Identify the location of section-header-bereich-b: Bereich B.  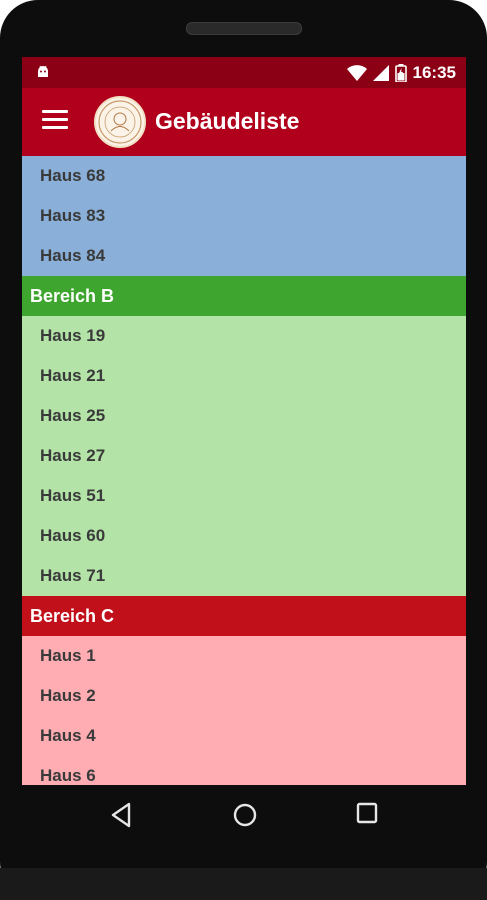
(244, 296).